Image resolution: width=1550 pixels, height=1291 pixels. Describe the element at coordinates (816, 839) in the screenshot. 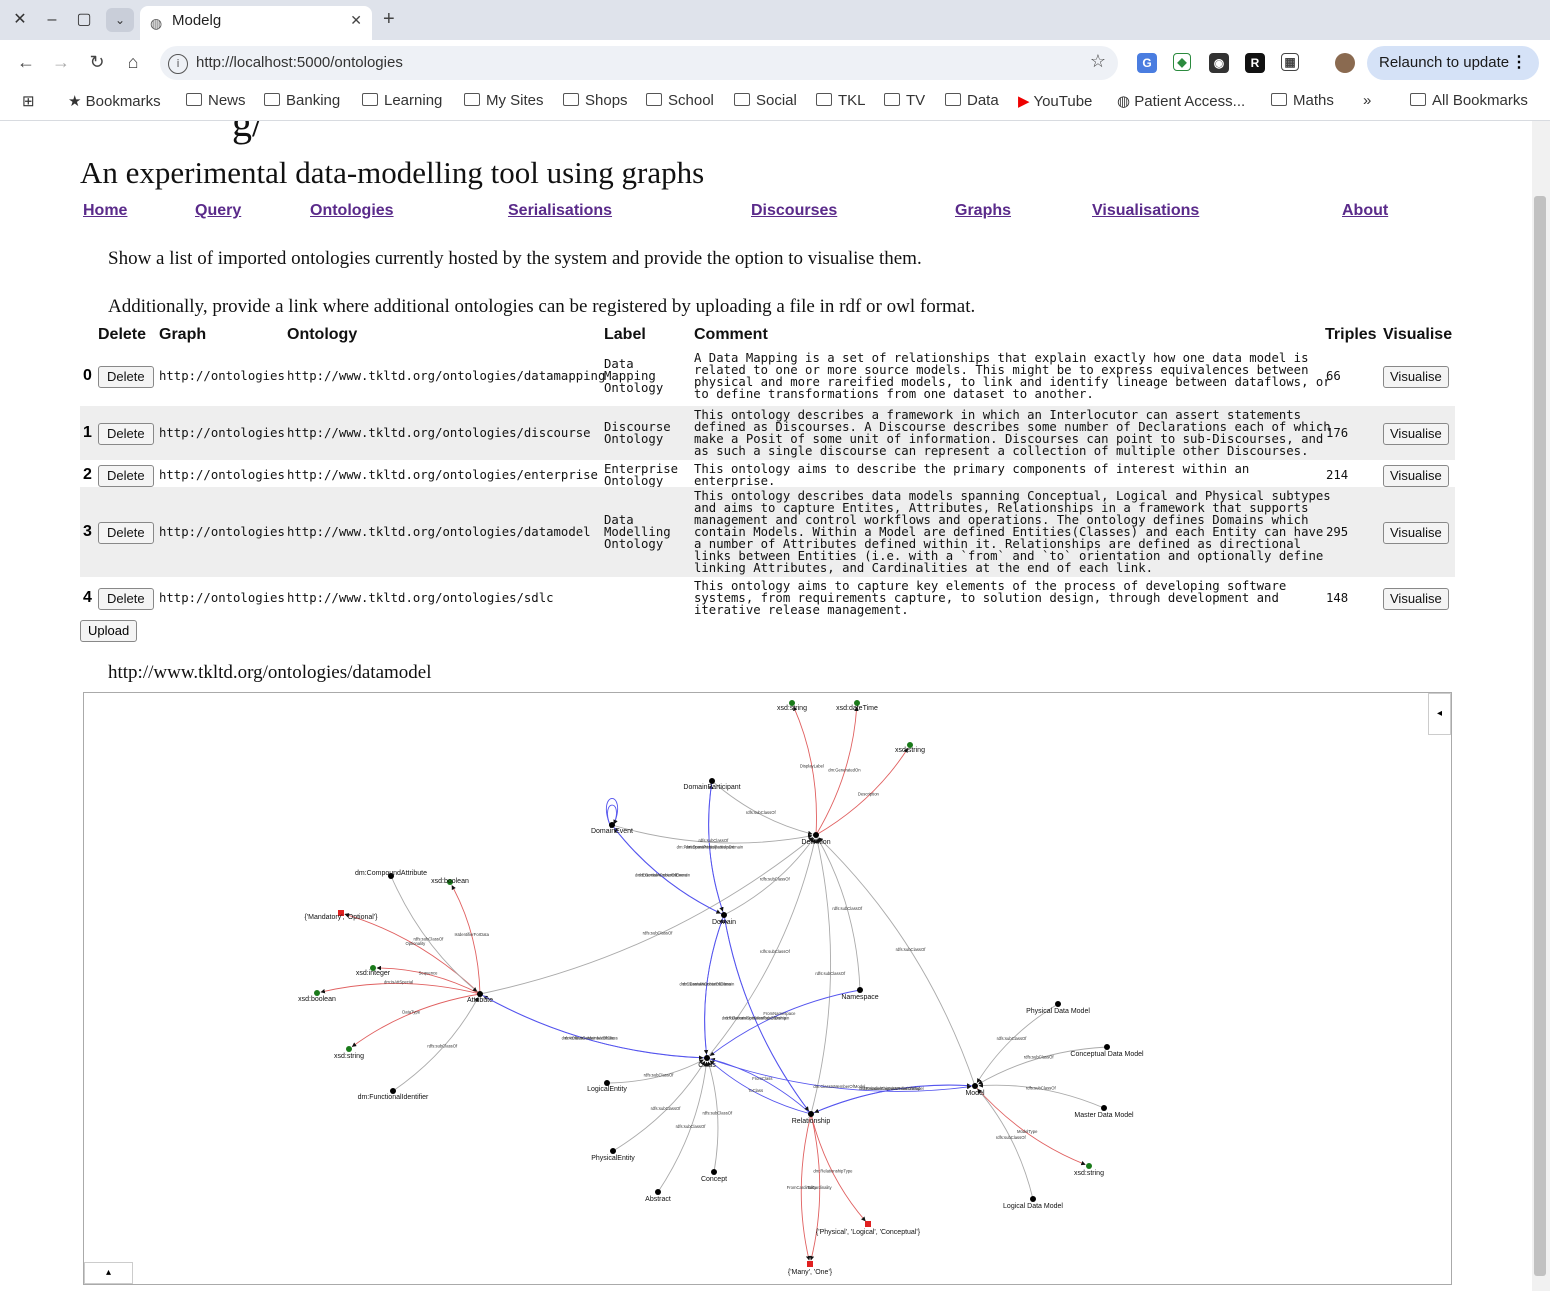

I see `graph-node: Definition` at that location.